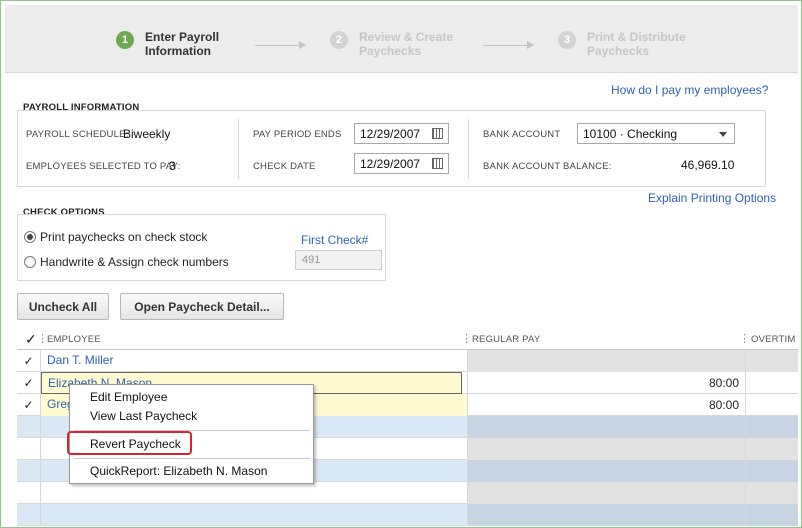 The height and width of the screenshot is (528, 802). I want to click on wizard-step-print: 3 Print & Distribute Paychecks, so click(622, 44).